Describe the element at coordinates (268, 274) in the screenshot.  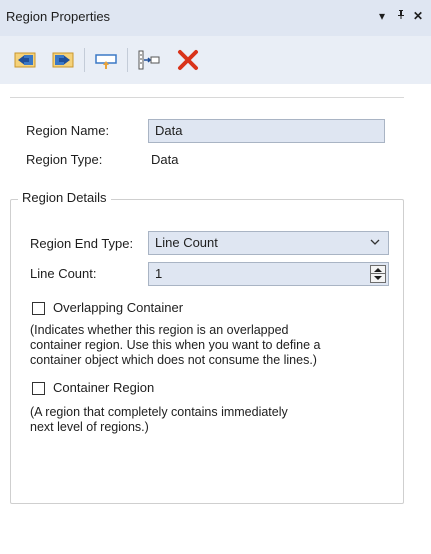
I see `line-count-stepper: 1` at that location.